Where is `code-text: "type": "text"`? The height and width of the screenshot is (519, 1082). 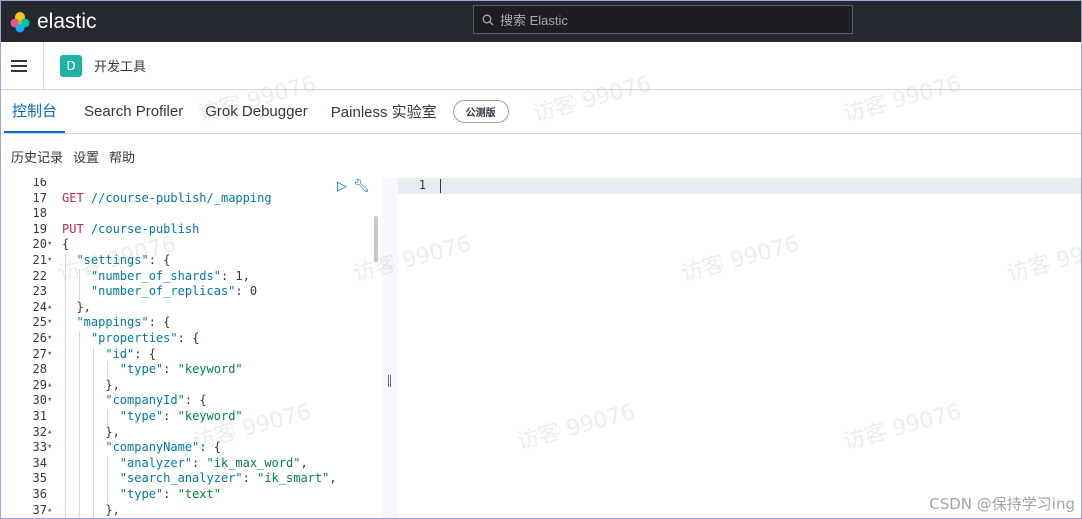 code-text: "type": "text" is located at coordinates (170, 494).